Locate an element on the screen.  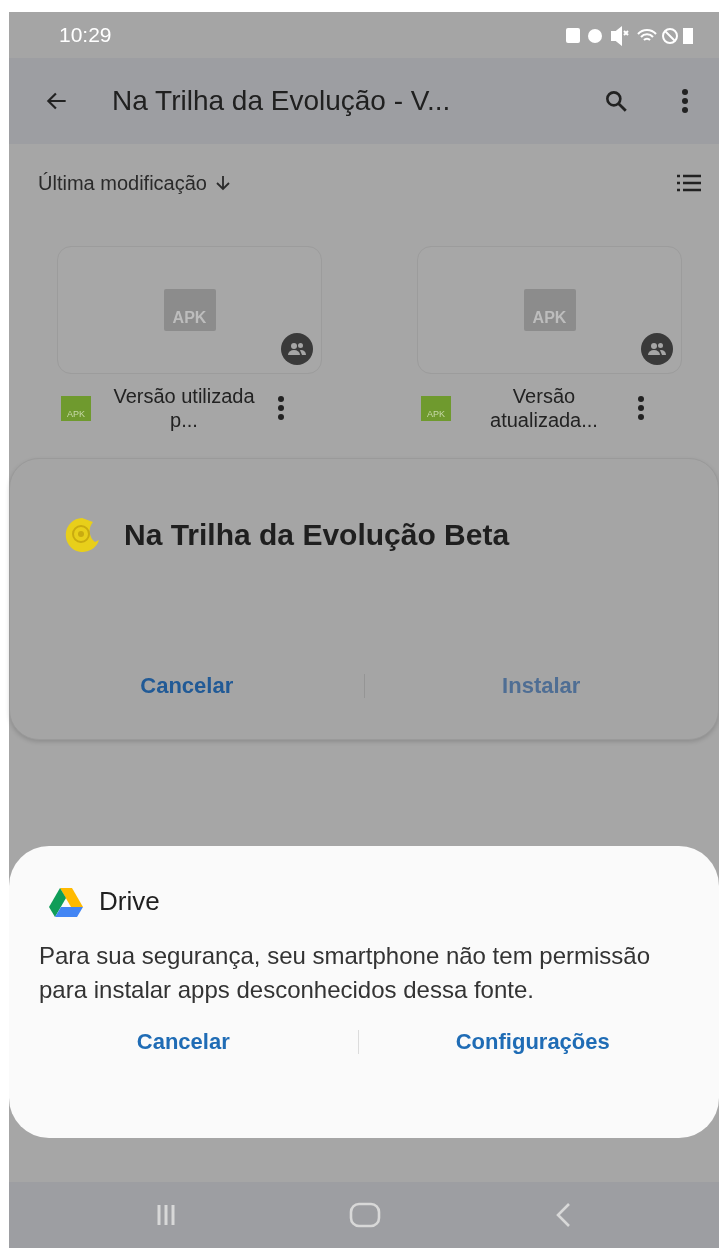
drive-logo-icon is located at coordinates (66, 901).